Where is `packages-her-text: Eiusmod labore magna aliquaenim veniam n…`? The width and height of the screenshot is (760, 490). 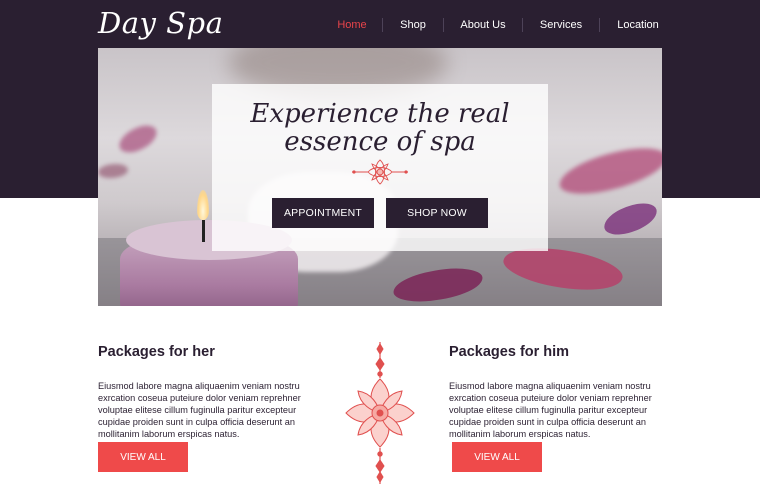 packages-her-text: Eiusmod labore magna aliquaenim veniam n… is located at coordinates (199, 410).